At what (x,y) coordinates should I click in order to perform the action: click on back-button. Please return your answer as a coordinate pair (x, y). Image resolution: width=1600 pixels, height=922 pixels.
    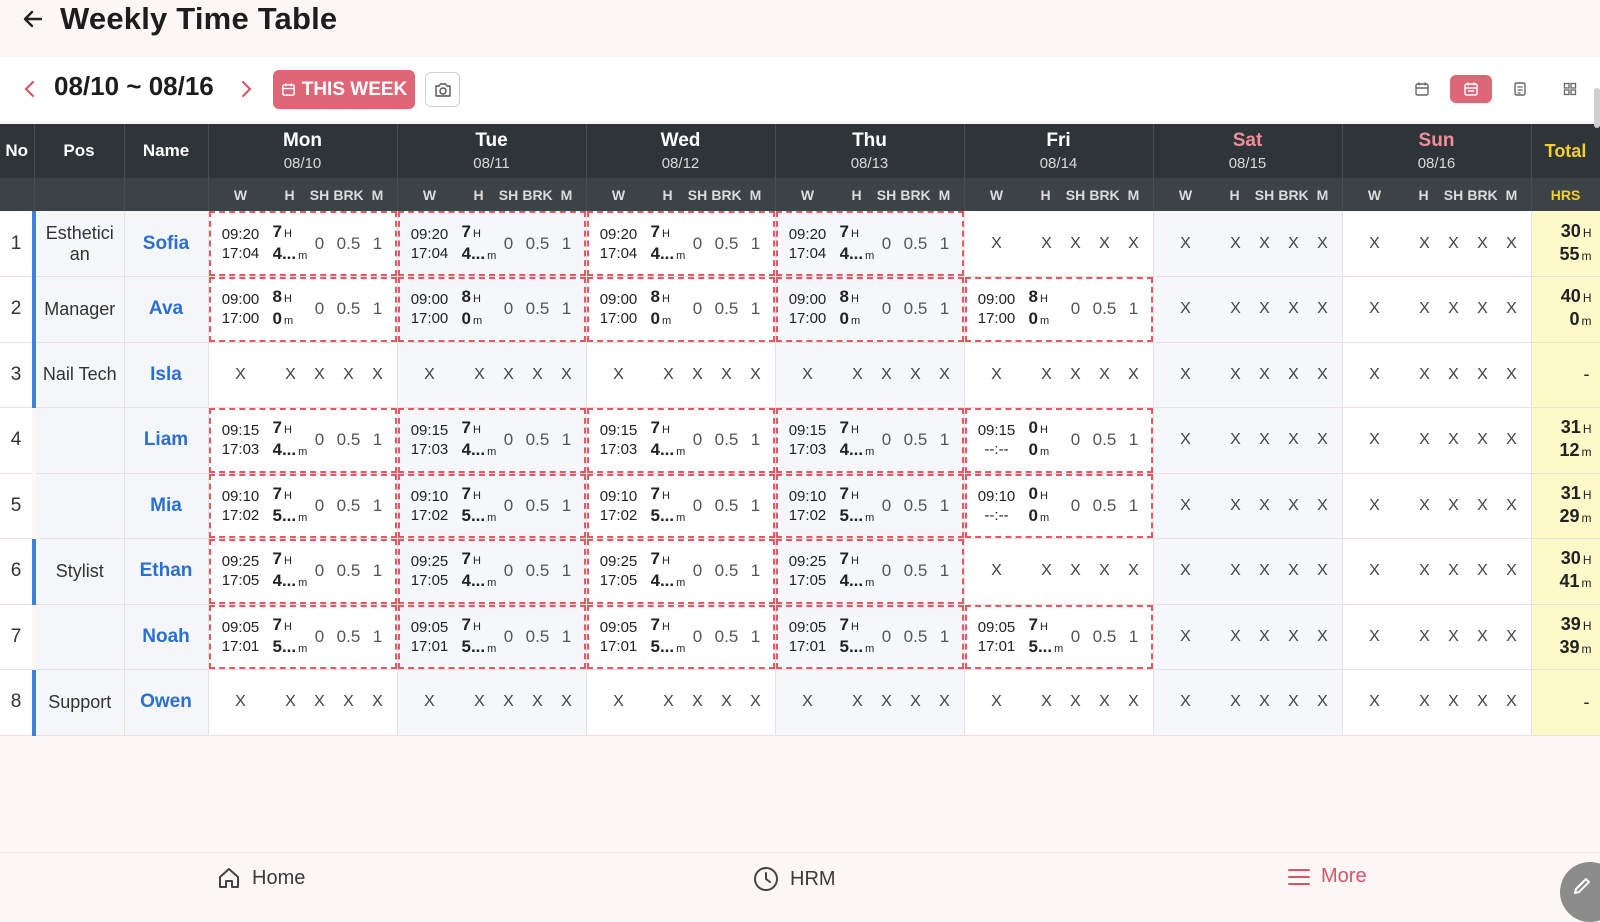
    Looking at the image, I should click on (33, 19).